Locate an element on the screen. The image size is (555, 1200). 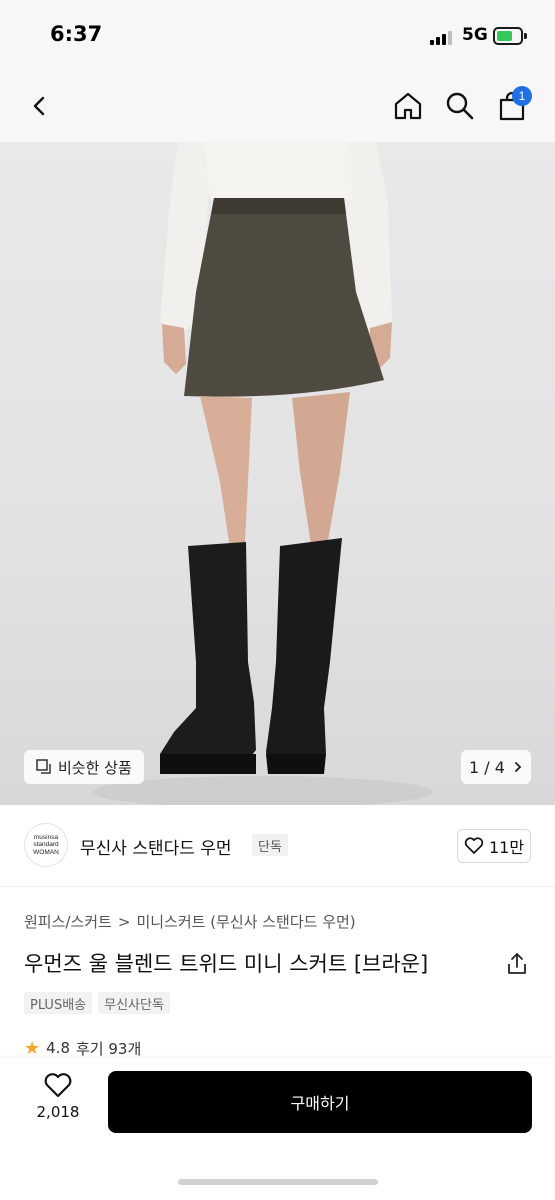
chevron-right-icon is located at coordinates (518, 767).